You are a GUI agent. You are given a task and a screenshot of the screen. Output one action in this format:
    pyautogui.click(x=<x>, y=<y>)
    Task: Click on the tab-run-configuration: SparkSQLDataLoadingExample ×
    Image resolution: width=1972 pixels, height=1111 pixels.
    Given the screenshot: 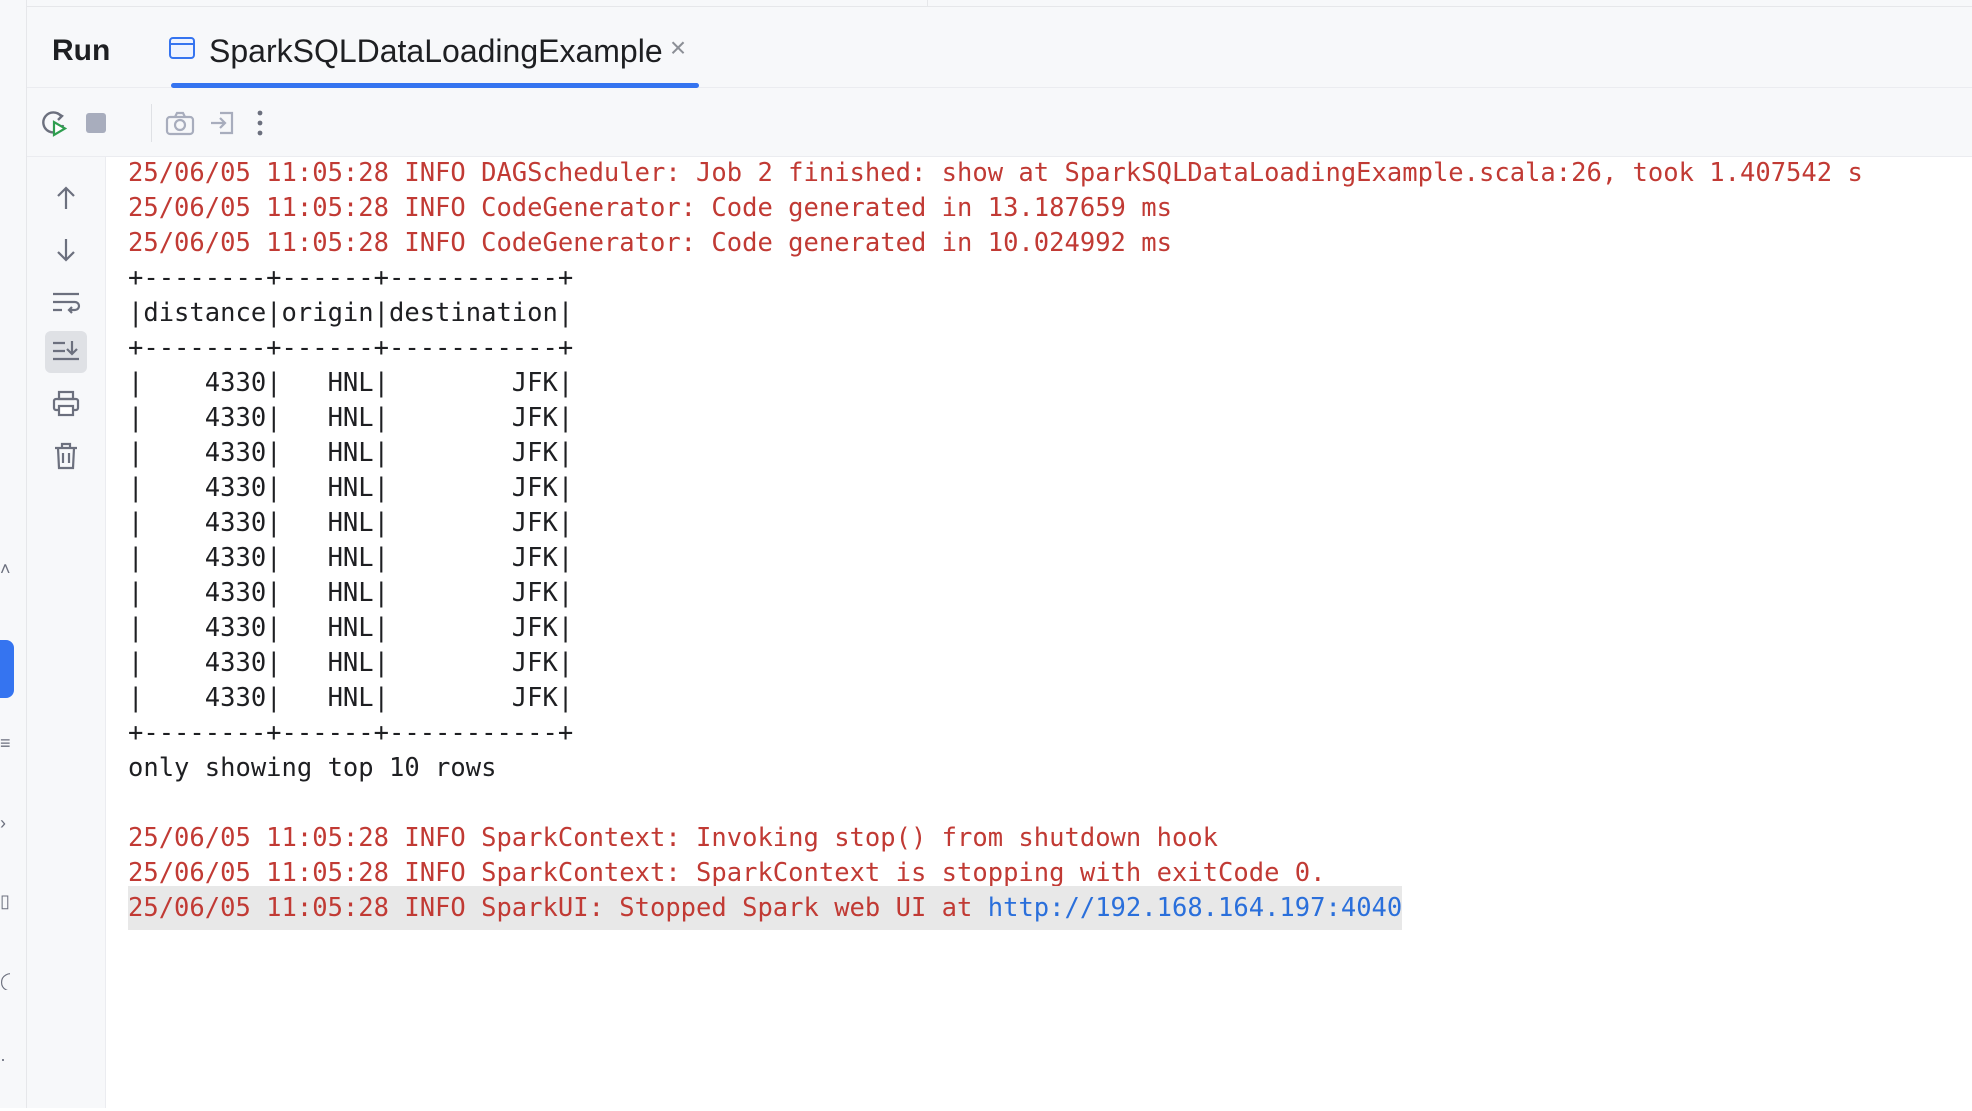 What is the action you would take?
    pyautogui.click(x=422, y=47)
    